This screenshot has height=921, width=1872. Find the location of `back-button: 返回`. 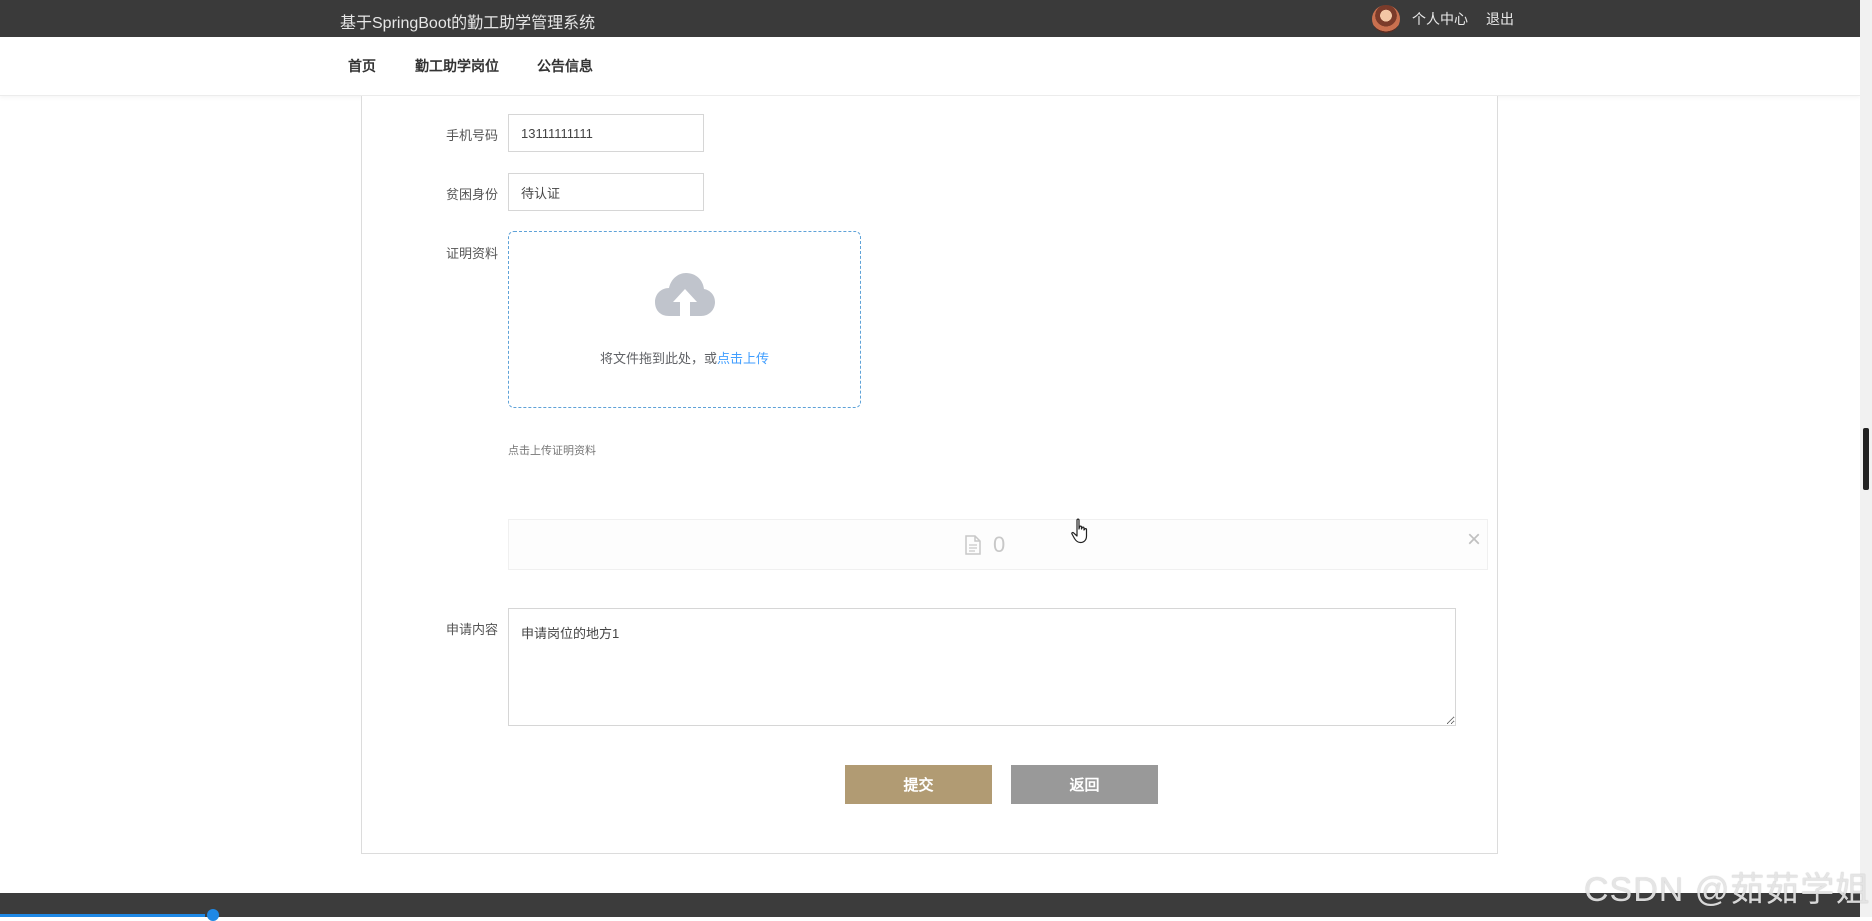

back-button: 返回 is located at coordinates (1084, 784).